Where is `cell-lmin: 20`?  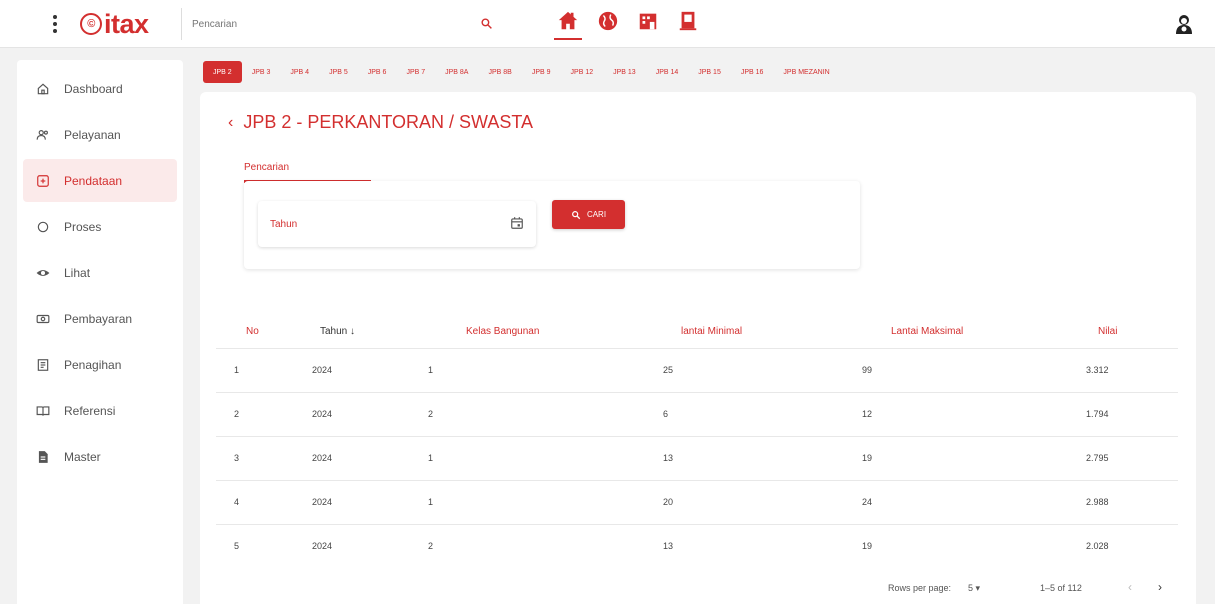 cell-lmin: 20 is located at coordinates (668, 502).